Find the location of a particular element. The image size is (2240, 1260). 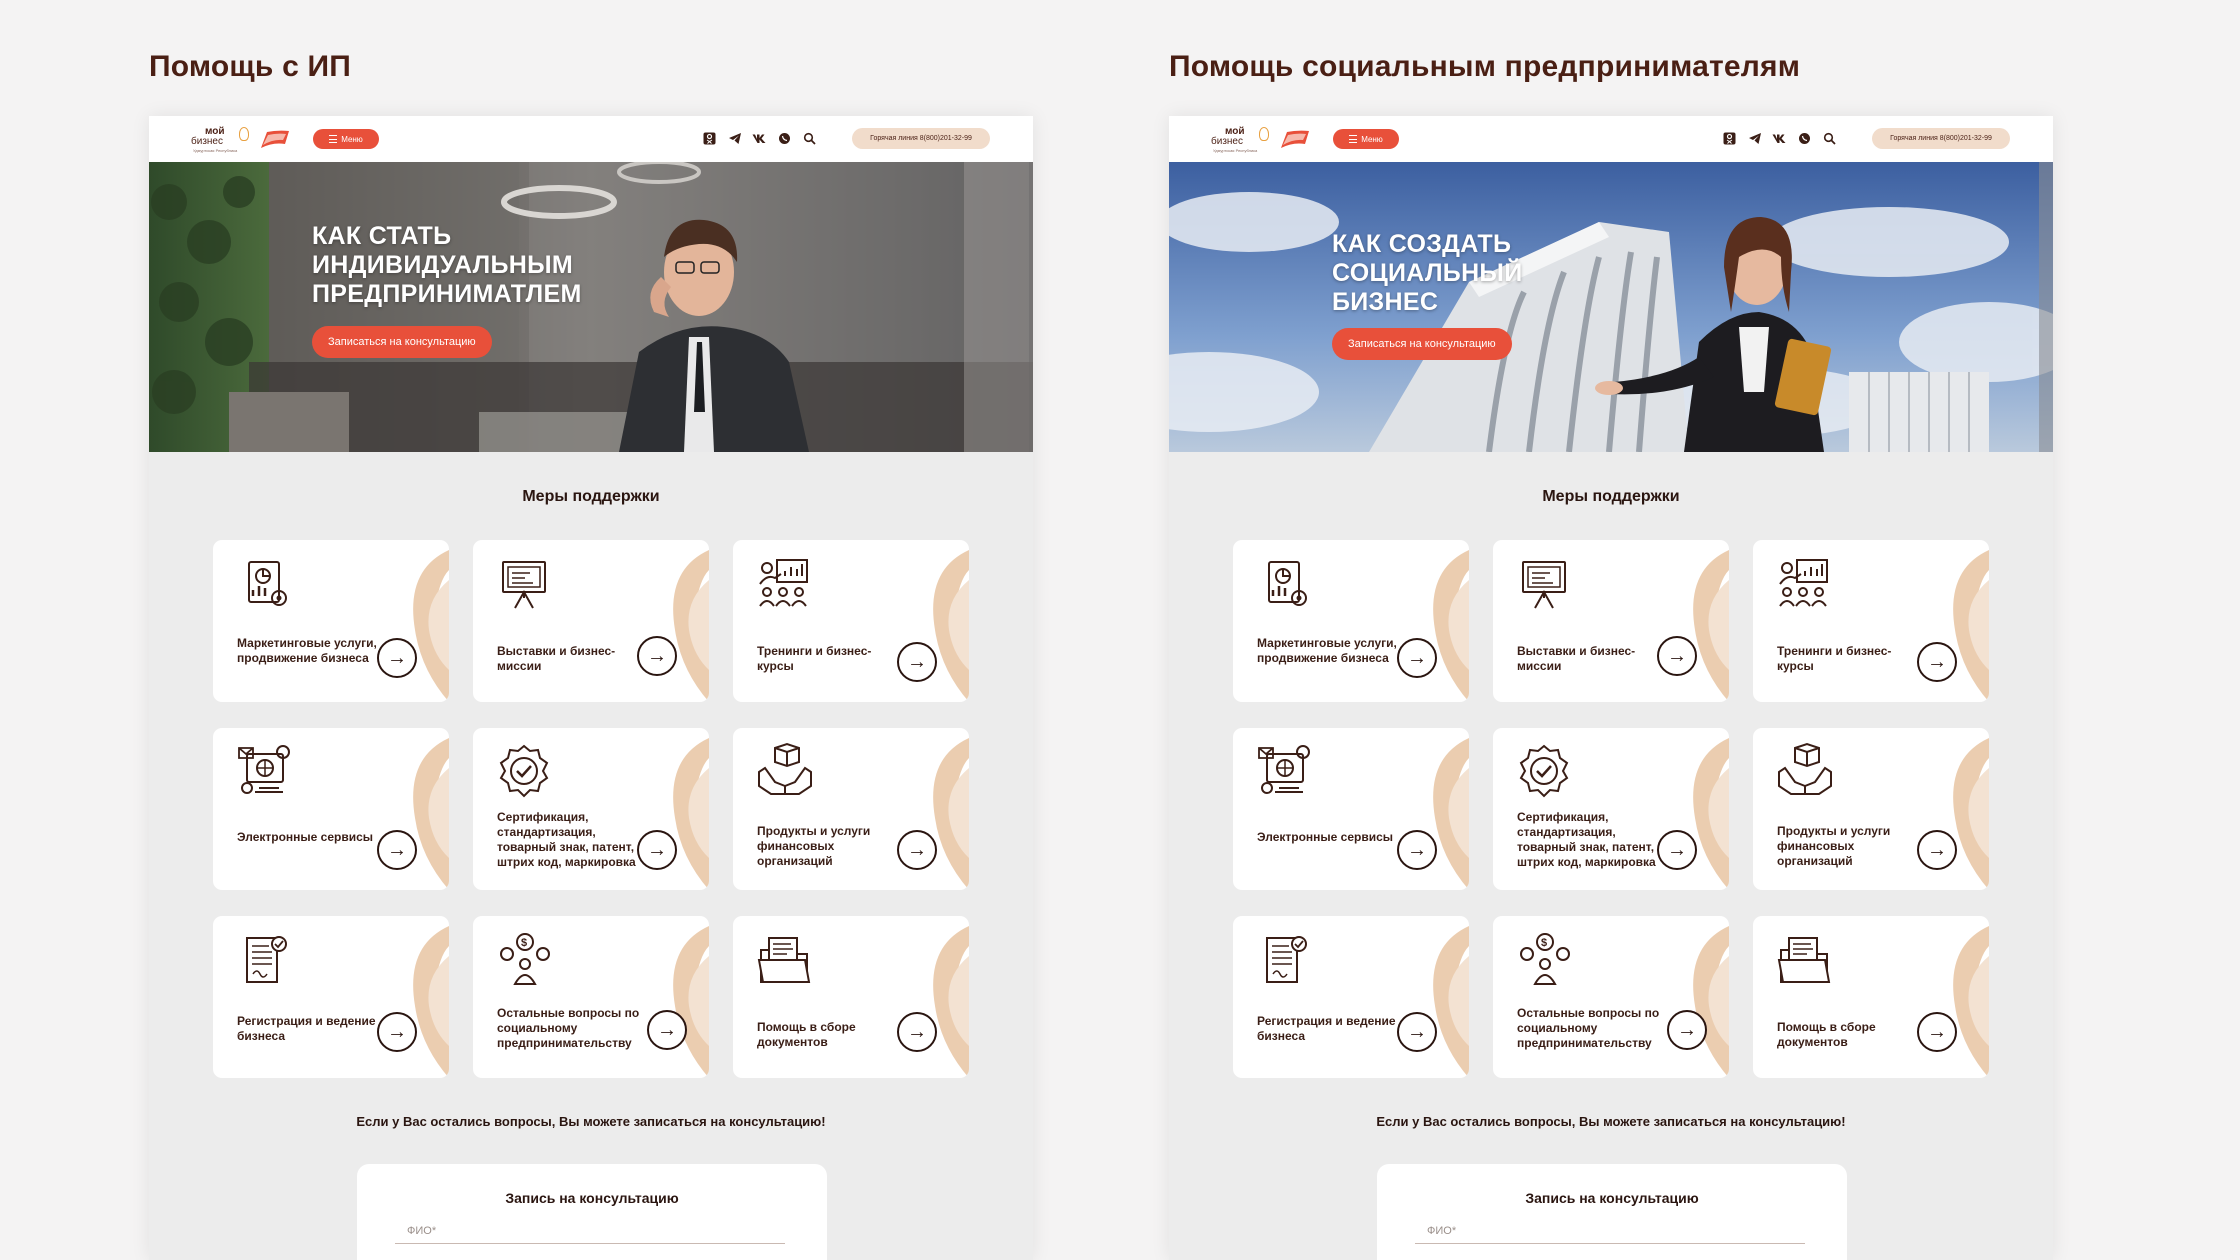

hero-title-line: БИЗНЕС is located at coordinates (1385, 302).